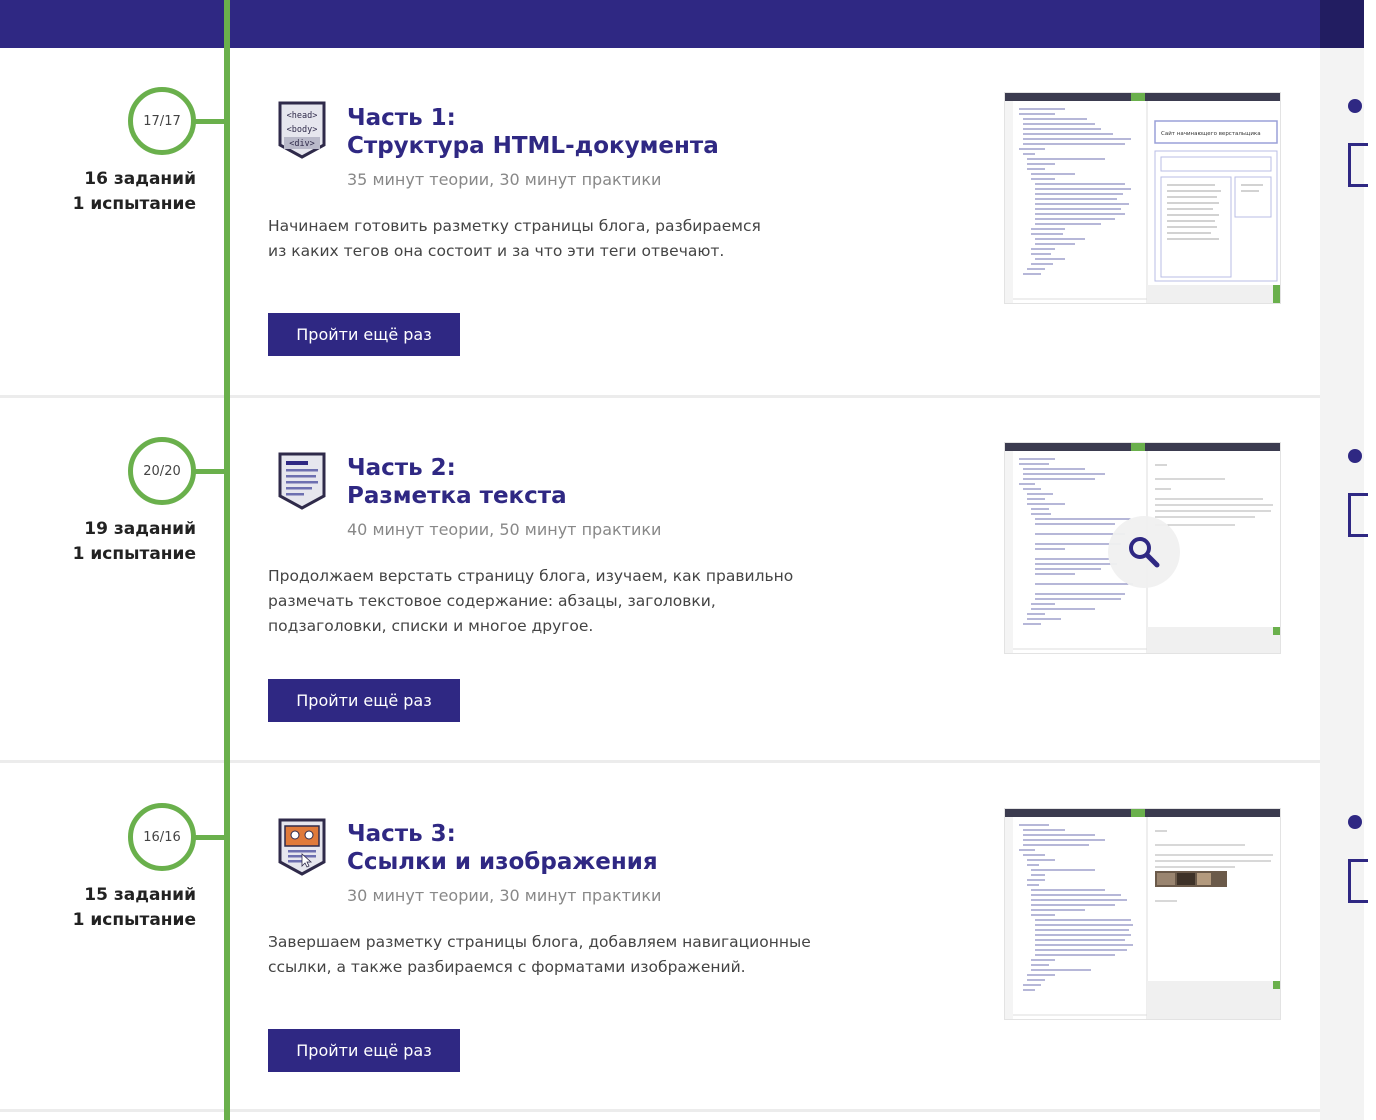 This screenshot has width=1376, height=1120. I want to click on progress-counter-text: 17/17, so click(162, 121).